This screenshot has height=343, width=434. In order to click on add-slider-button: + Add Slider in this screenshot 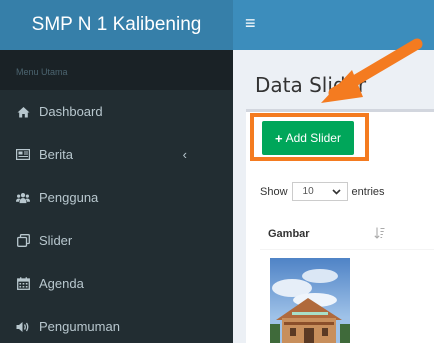, I will do `click(308, 138)`.